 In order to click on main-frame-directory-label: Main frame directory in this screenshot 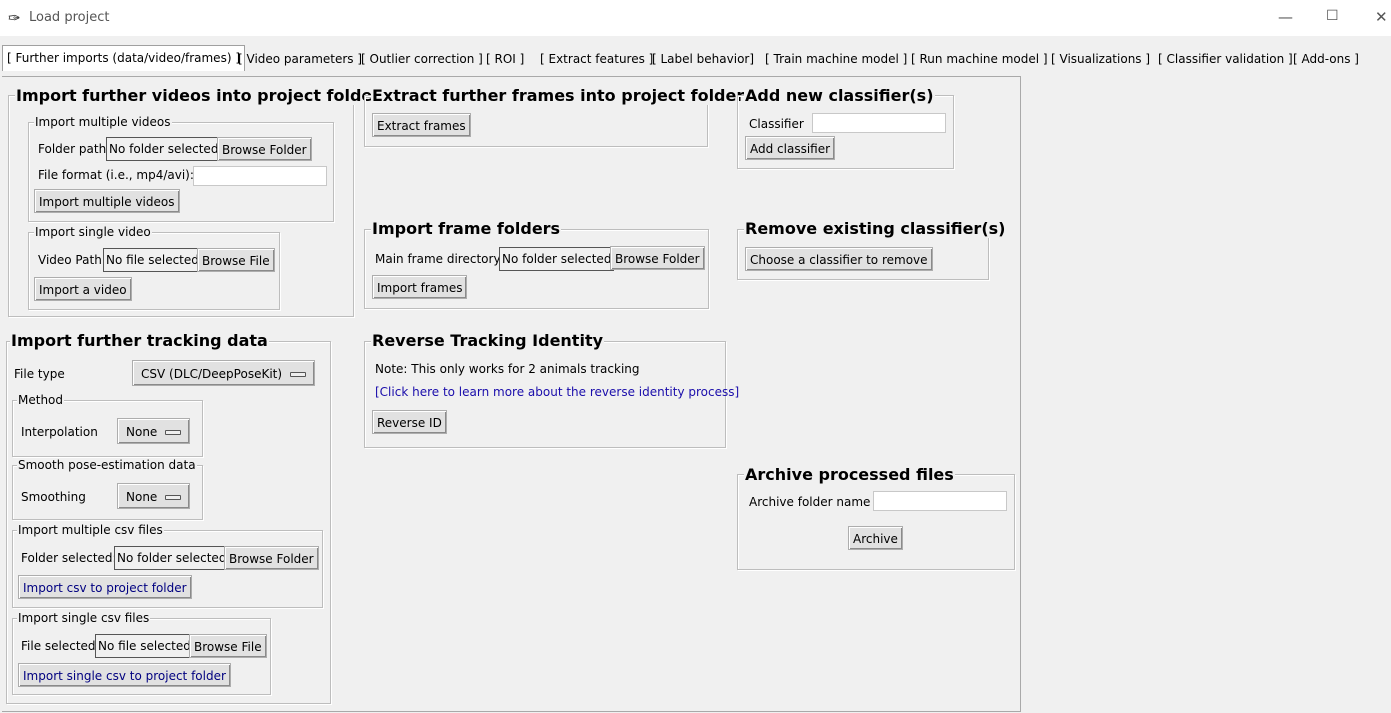, I will do `click(438, 259)`.